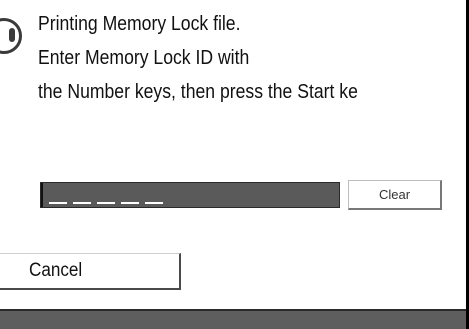  Describe the element at coordinates (198, 92) in the screenshot. I see `message-line-3: the Number keys, then press the Start ke` at that location.